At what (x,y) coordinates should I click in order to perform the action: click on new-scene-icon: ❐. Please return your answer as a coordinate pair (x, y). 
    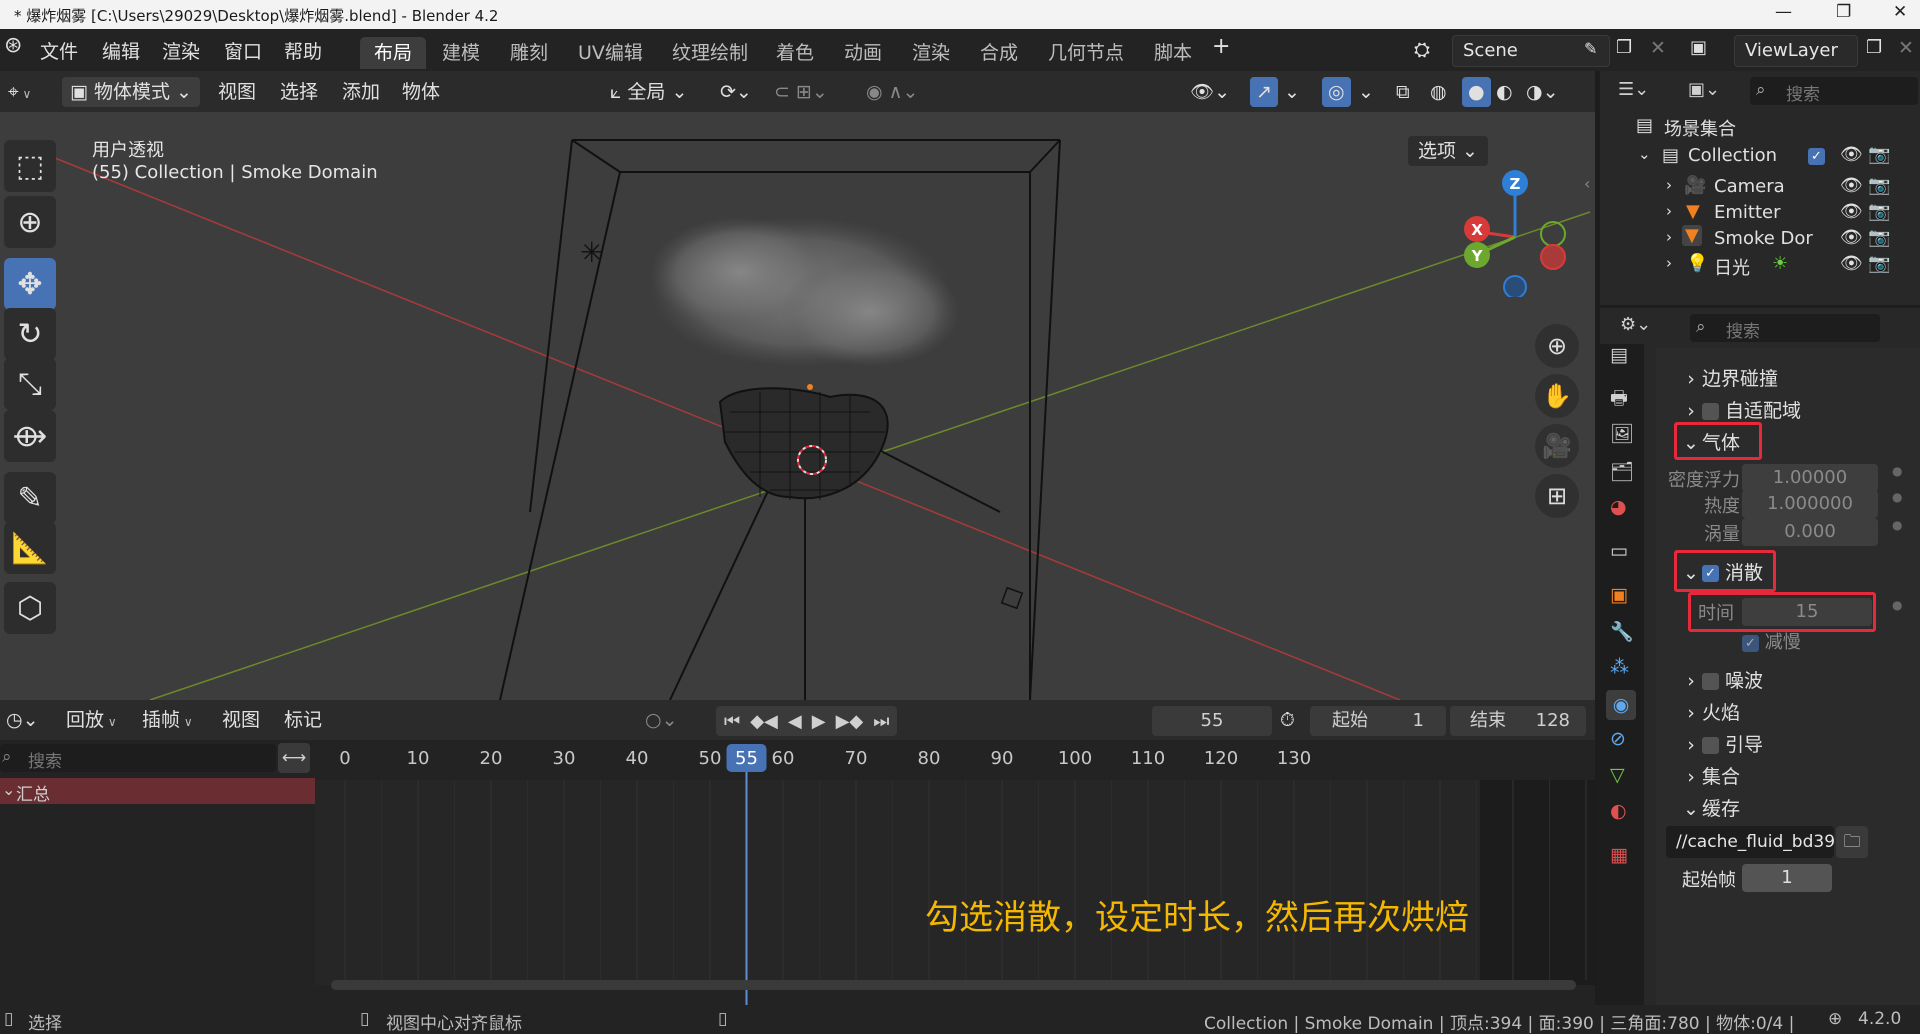
    Looking at the image, I should click on (1624, 47).